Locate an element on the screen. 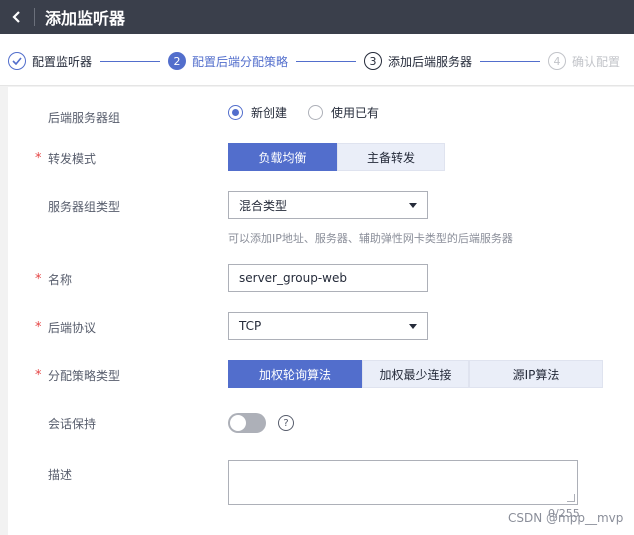 The image size is (634, 535). name-input: server_group-web is located at coordinates (328, 278).